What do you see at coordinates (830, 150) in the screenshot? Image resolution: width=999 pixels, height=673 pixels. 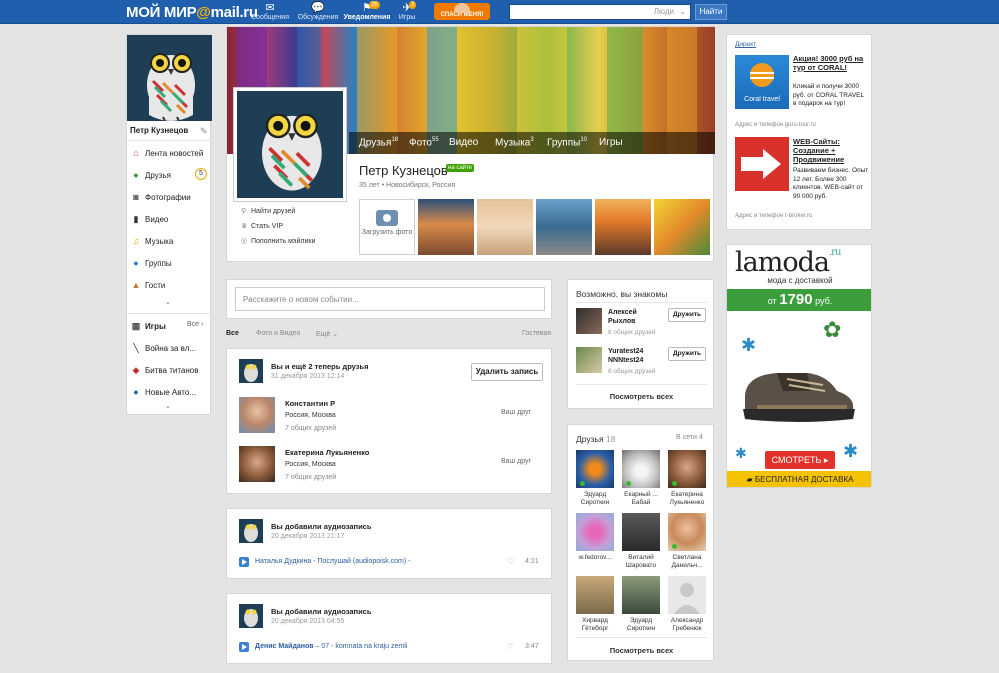 I see `ad-title: WEB-Сайты: Создание + Продвижение` at bounding box center [830, 150].